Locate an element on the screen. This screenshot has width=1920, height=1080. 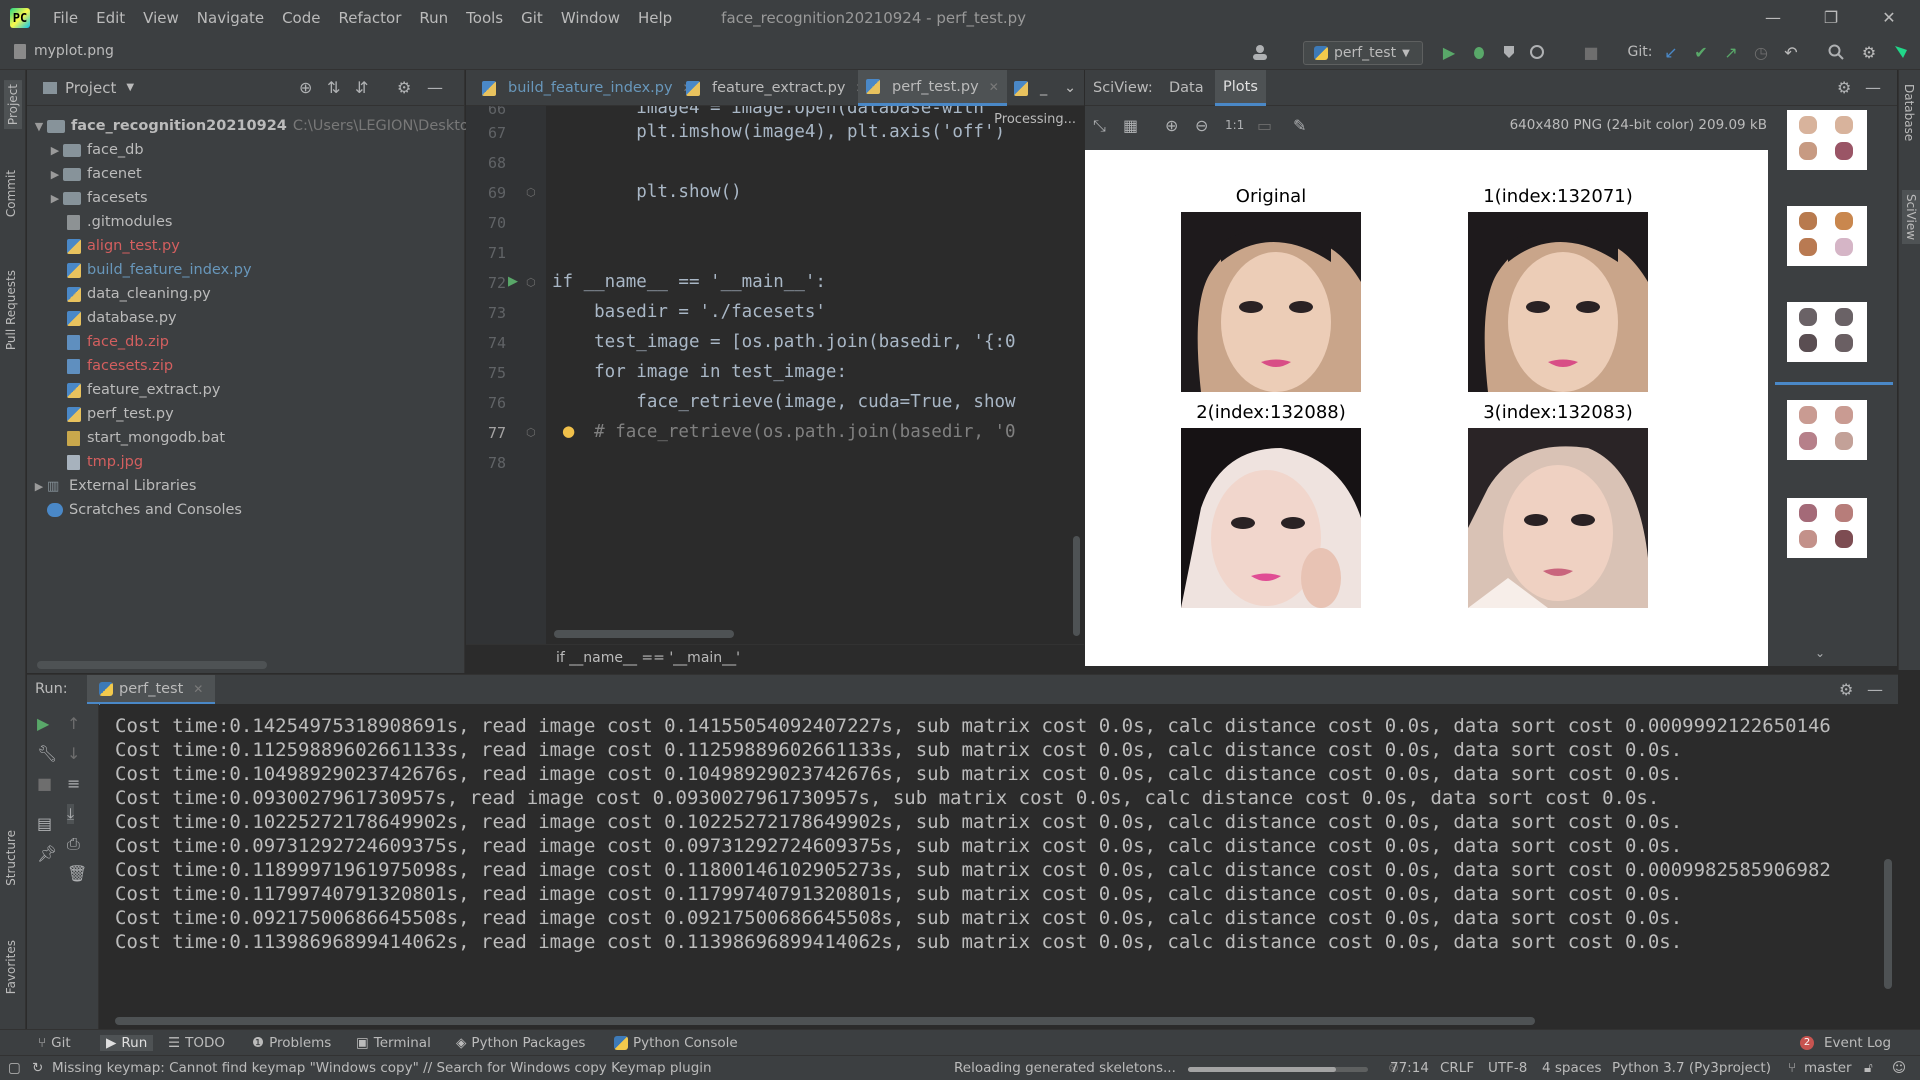
menu-git: Git is located at coordinates (532, 18).